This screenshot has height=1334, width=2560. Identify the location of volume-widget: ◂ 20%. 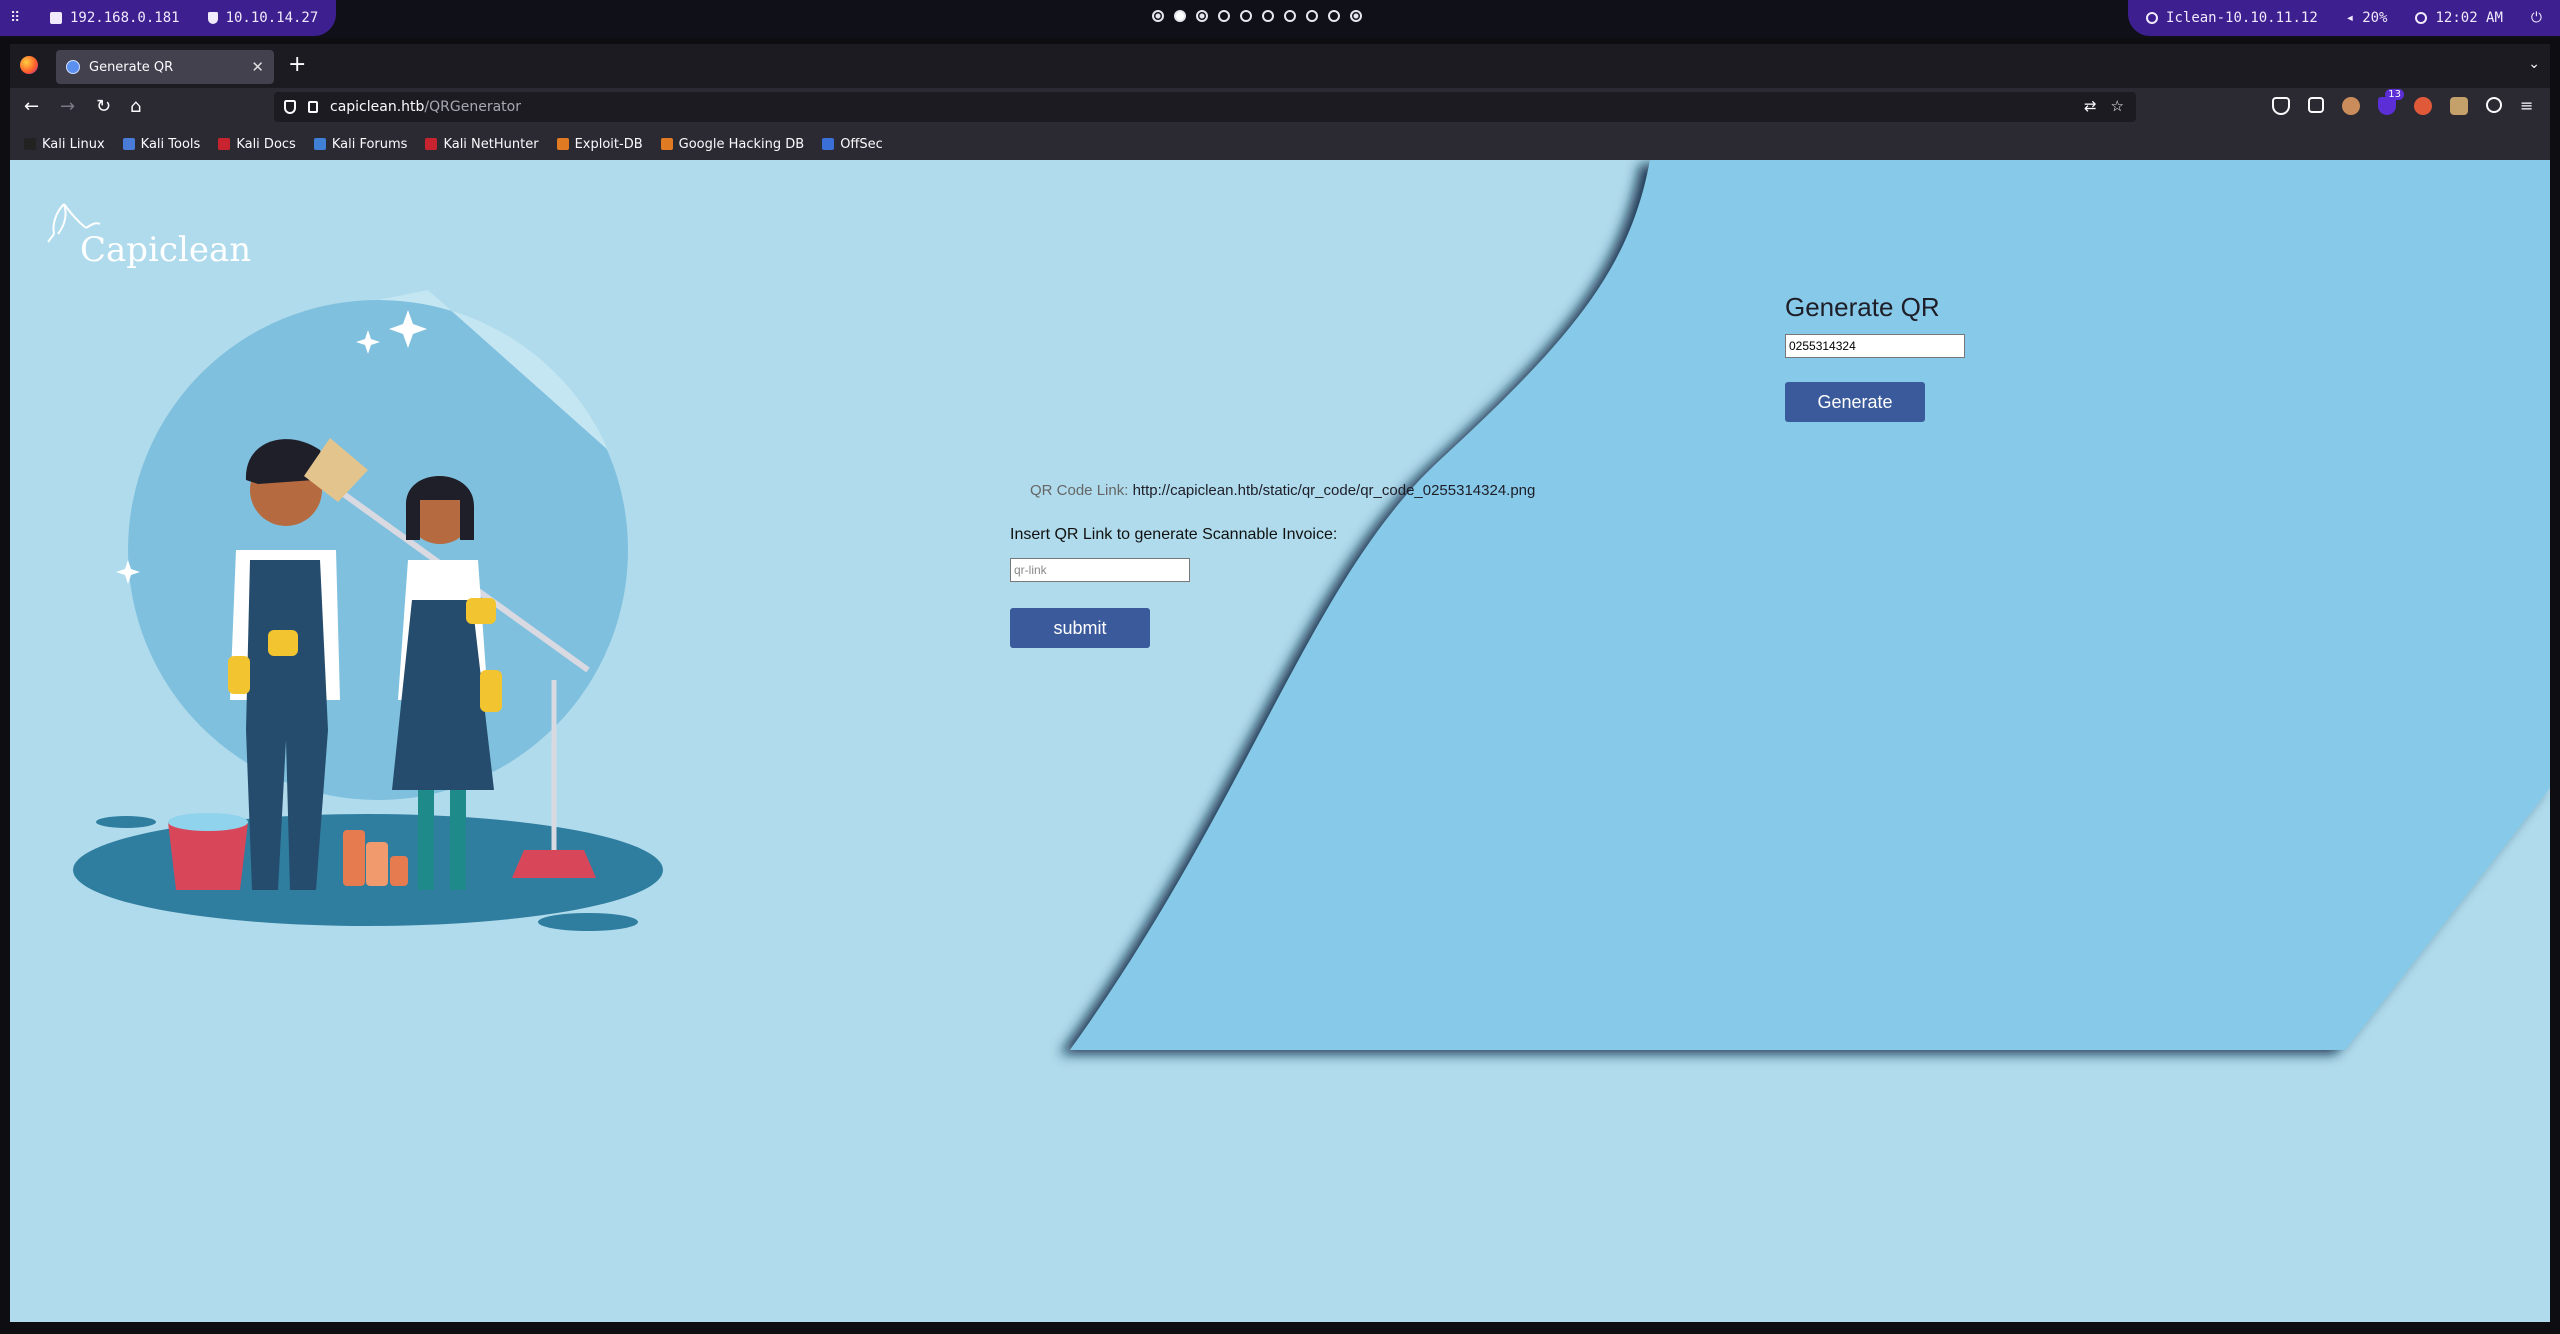
(2367, 18).